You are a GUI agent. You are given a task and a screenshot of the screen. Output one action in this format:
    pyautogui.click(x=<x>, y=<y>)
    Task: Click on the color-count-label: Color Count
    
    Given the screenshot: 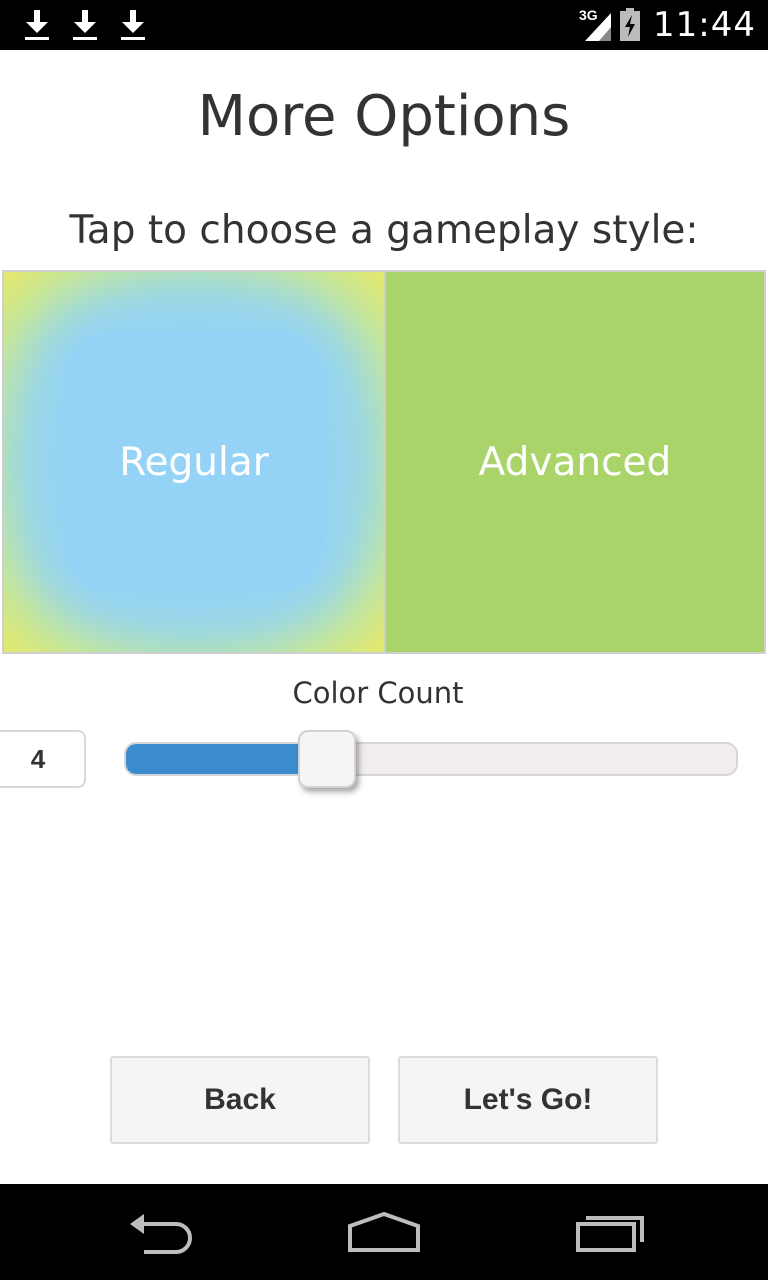 What is the action you would take?
    pyautogui.click(x=378, y=693)
    